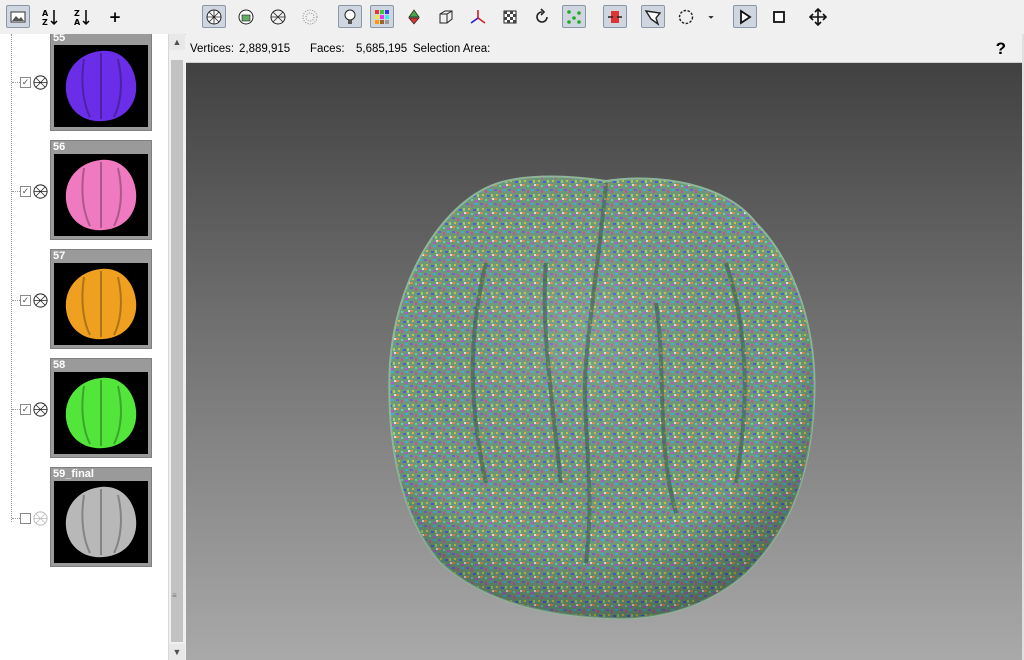 The image size is (1024, 660). I want to click on checker-icon, so click(510, 16).